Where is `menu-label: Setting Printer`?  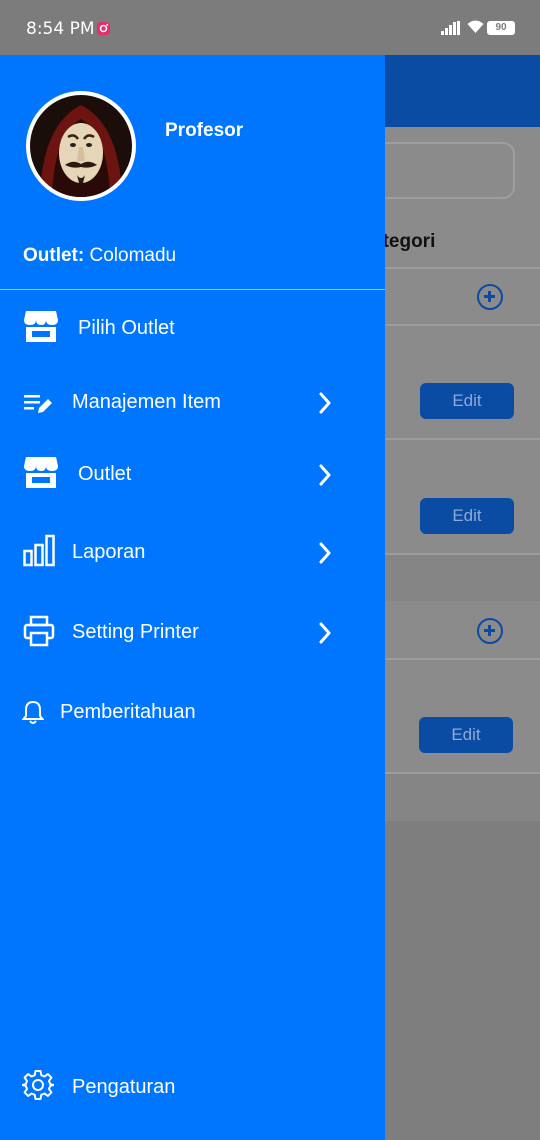
menu-label: Setting Printer is located at coordinates (135, 632).